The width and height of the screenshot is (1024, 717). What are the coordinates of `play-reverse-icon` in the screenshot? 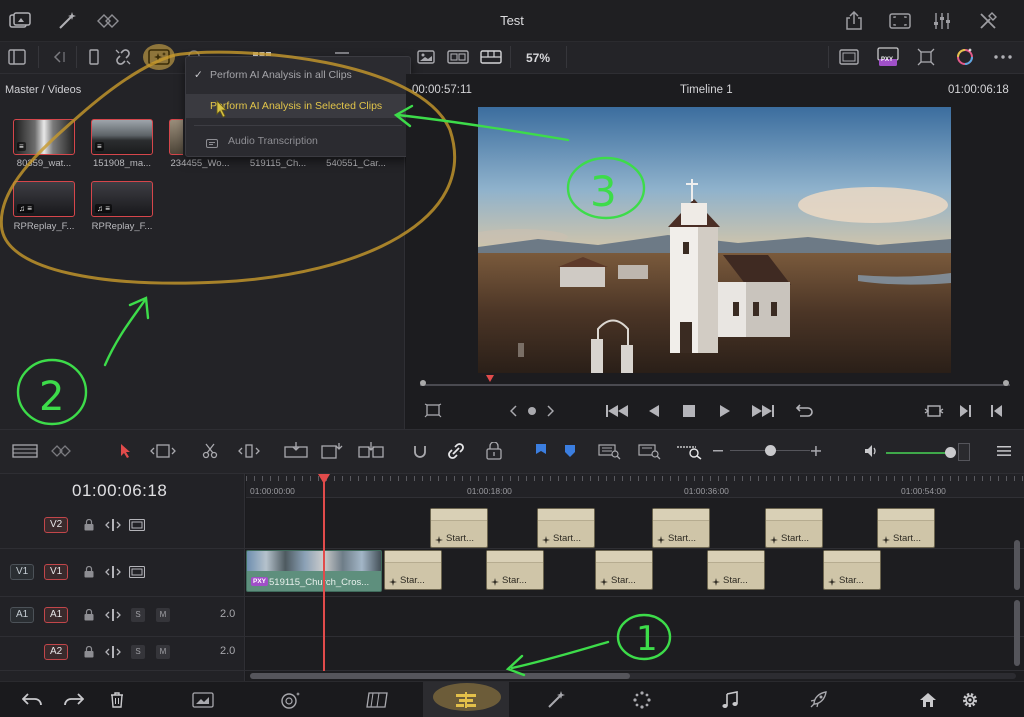 It's located at (654, 411).